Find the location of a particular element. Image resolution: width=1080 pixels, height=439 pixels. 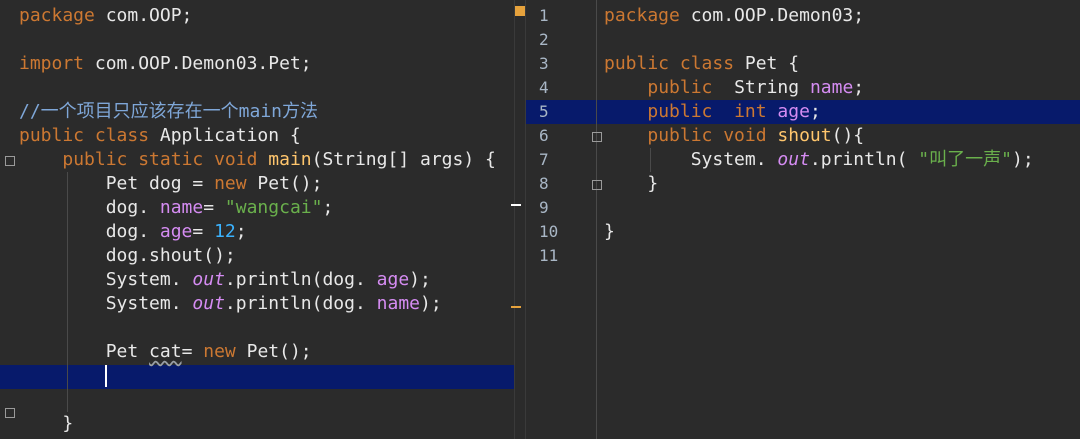

code-token: int is located at coordinates (750, 111).